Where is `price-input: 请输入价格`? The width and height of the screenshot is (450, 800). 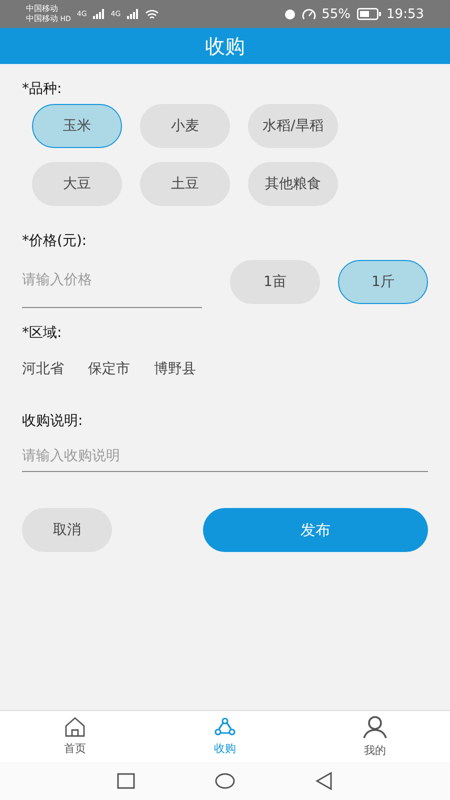 price-input: 请输入价格 is located at coordinates (112, 282).